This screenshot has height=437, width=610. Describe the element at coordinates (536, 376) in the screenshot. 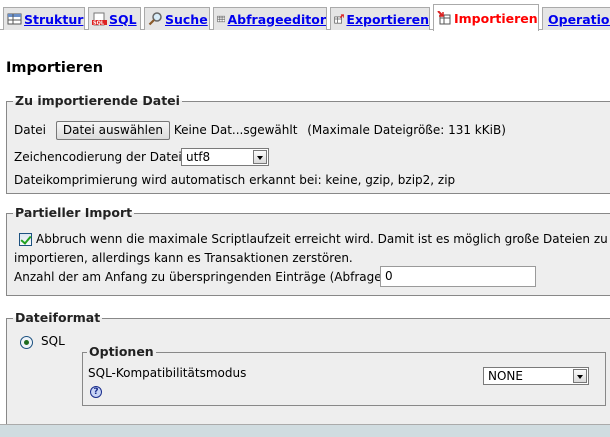

I see `compat-mode-select: NONE` at that location.